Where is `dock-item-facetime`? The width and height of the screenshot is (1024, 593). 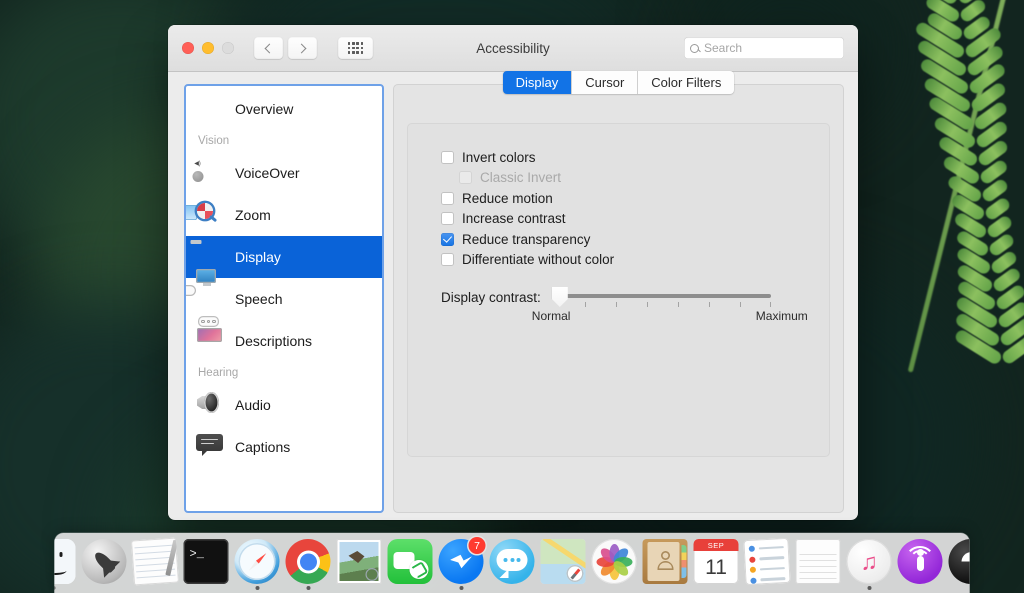
dock-item-facetime is located at coordinates (410, 564).